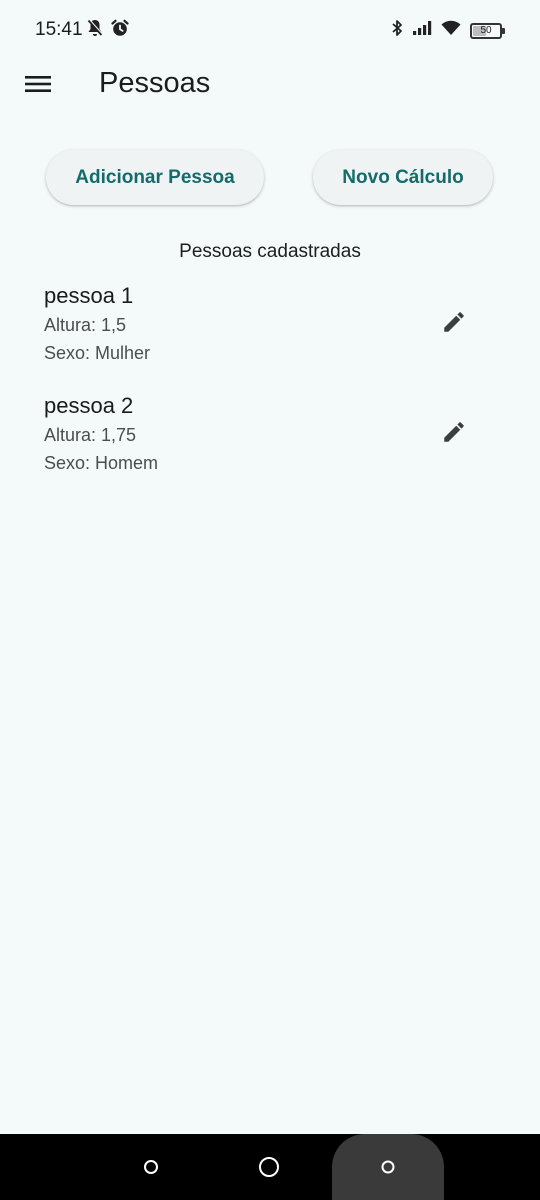  What do you see at coordinates (397, 30) in the screenshot?
I see `bluetooth-icon` at bounding box center [397, 30].